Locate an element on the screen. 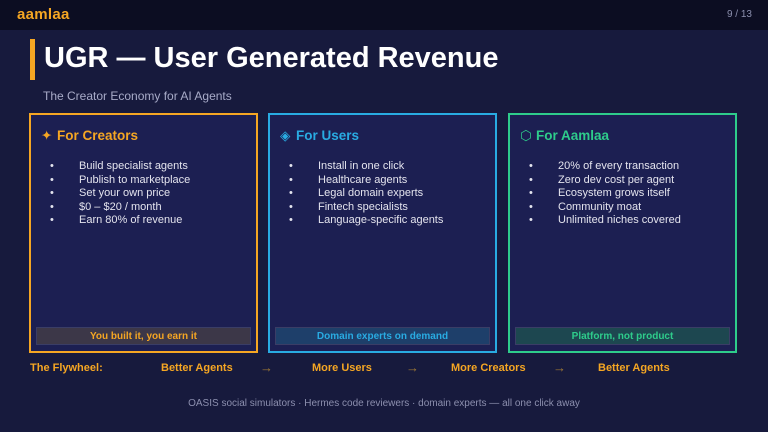 The height and width of the screenshot is (432, 768). card-header: ◈ For Users is located at coordinates (319, 136).